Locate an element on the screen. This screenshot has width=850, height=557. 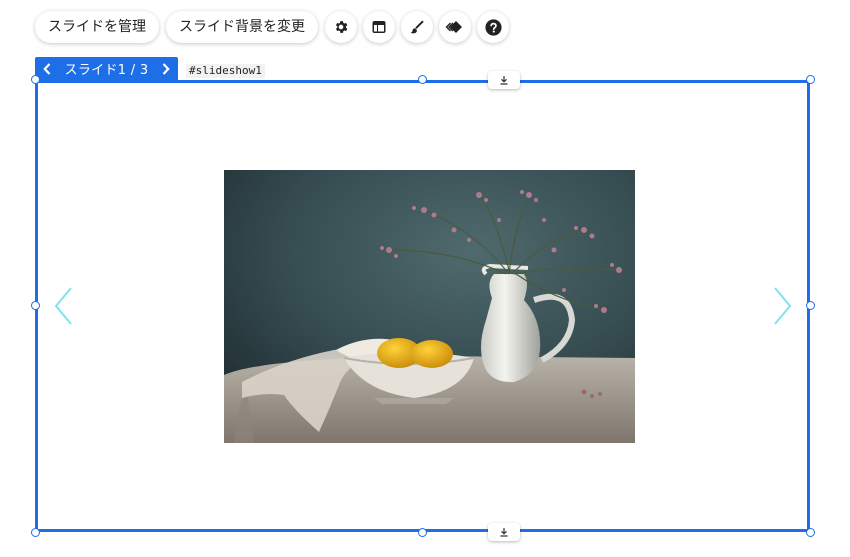
design-button is located at coordinates (417, 27).